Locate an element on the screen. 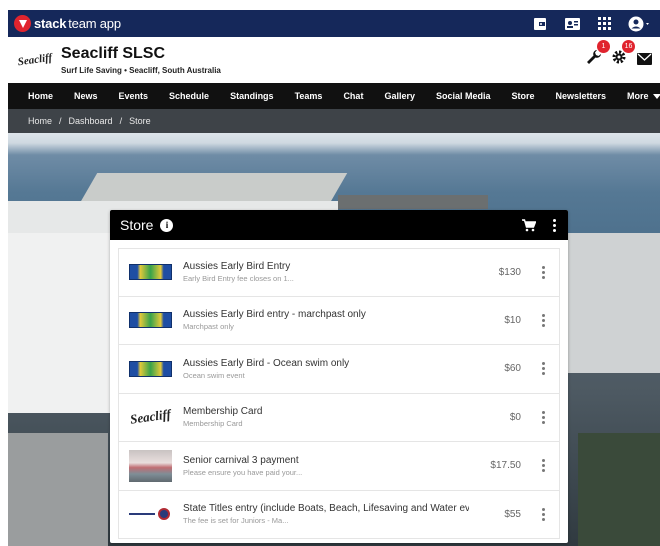  messages-button is located at coordinates (644, 56).